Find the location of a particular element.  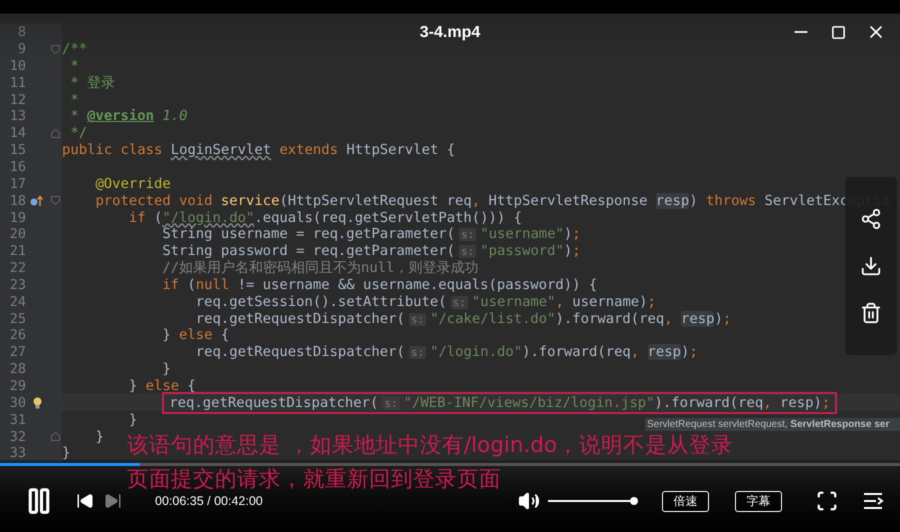

code-line: * 登录 is located at coordinates (93, 83).